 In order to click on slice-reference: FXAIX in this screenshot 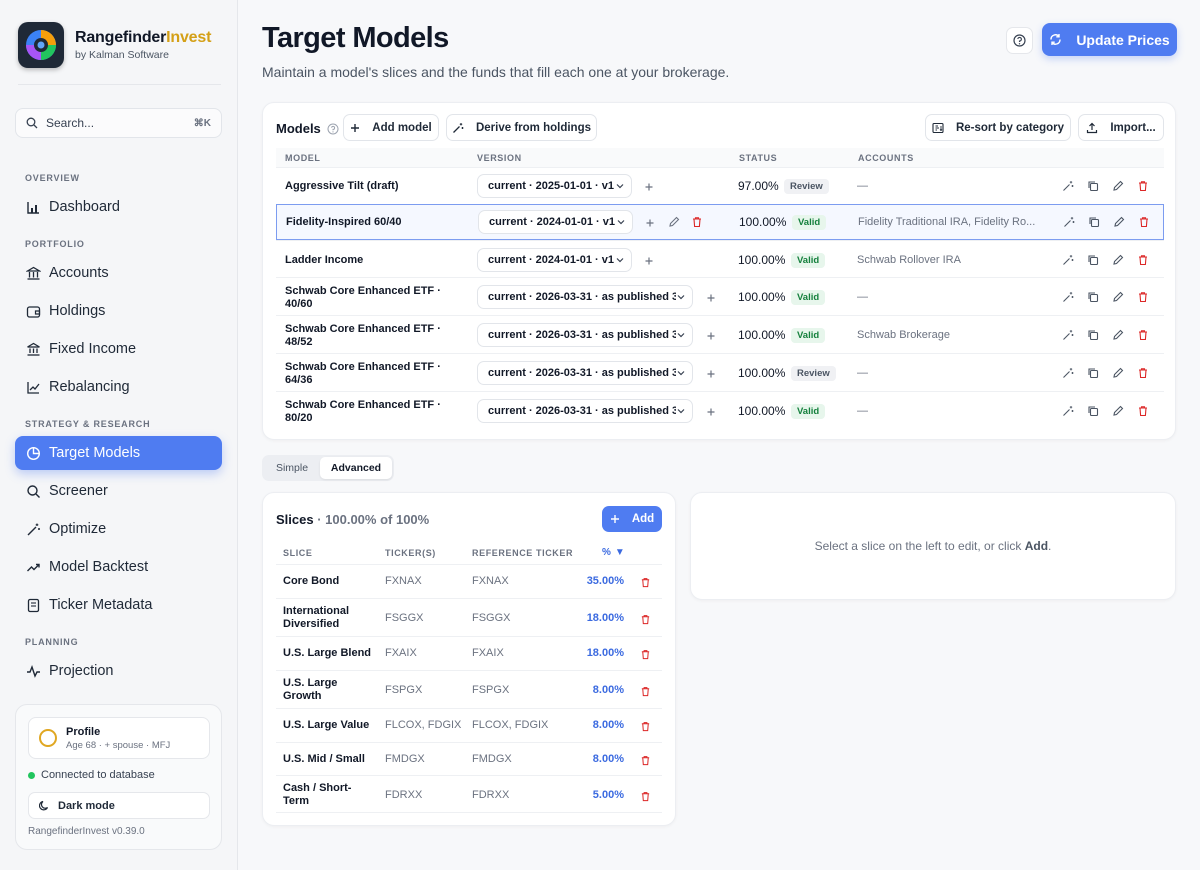, I will do `click(488, 653)`.